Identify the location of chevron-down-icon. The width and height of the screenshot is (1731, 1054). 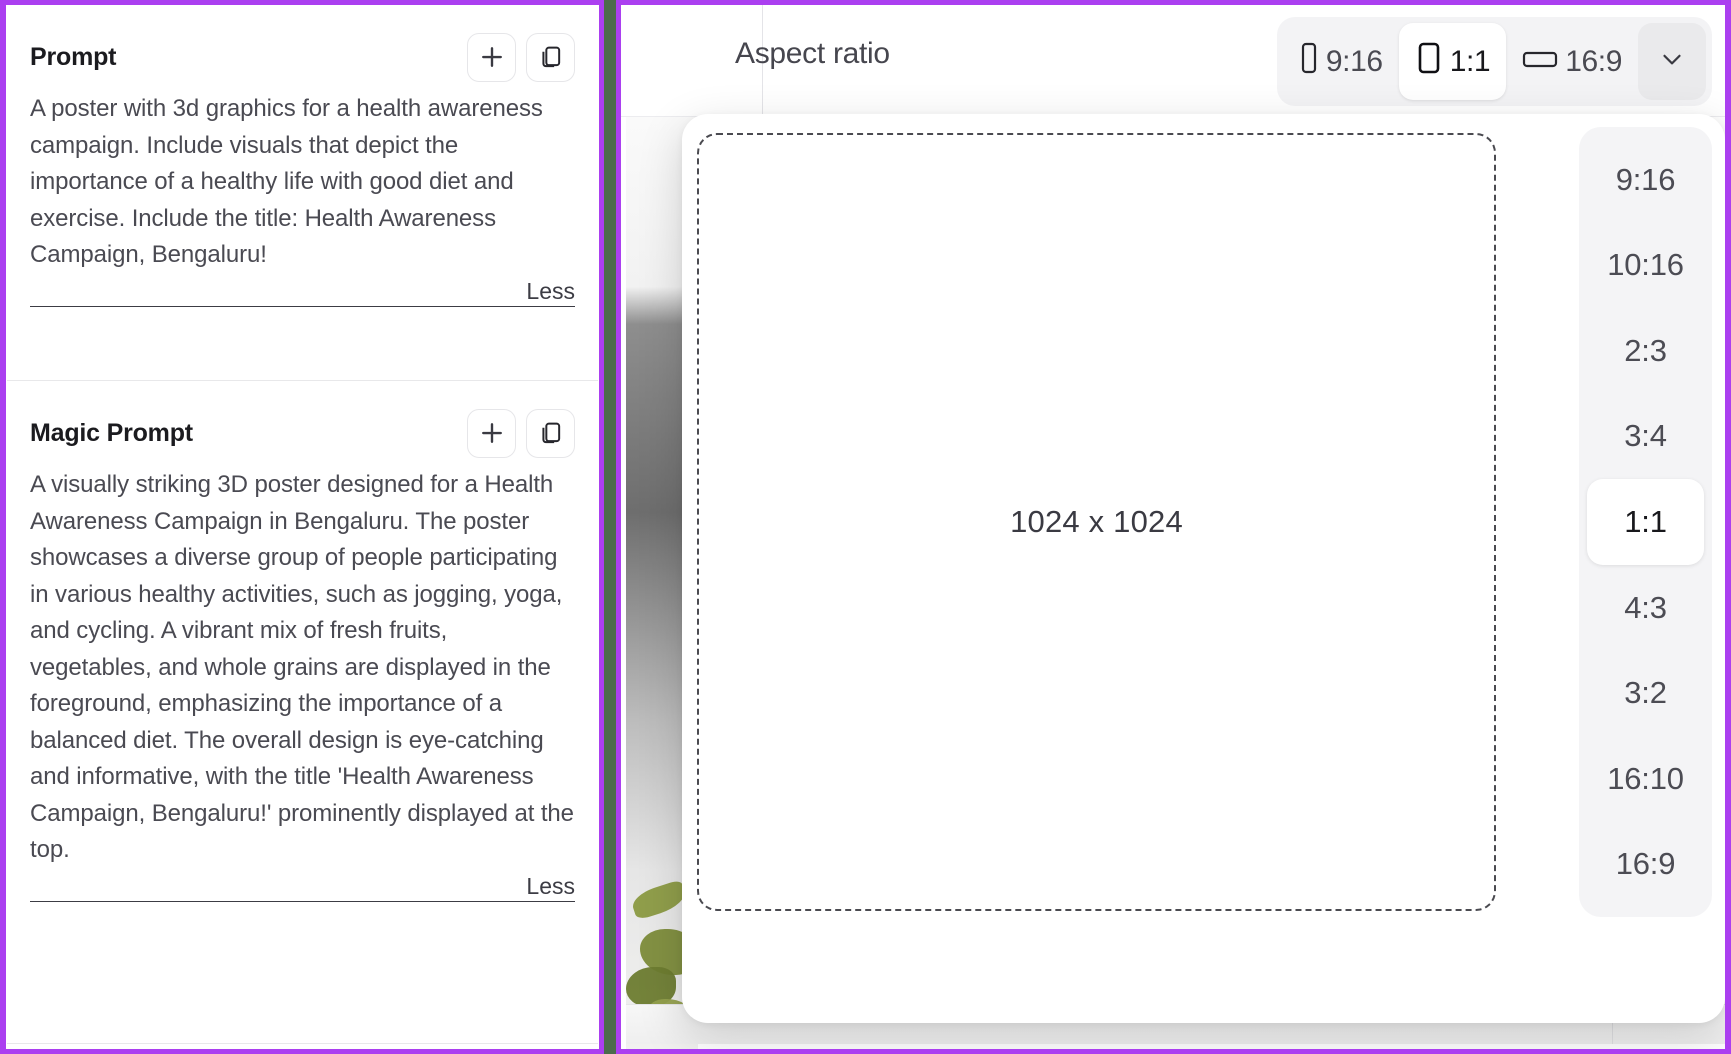
(1672, 61).